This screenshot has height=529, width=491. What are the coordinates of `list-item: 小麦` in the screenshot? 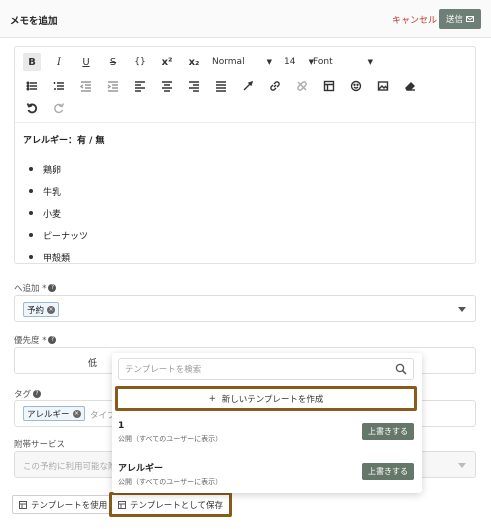 It's located at (64, 213).